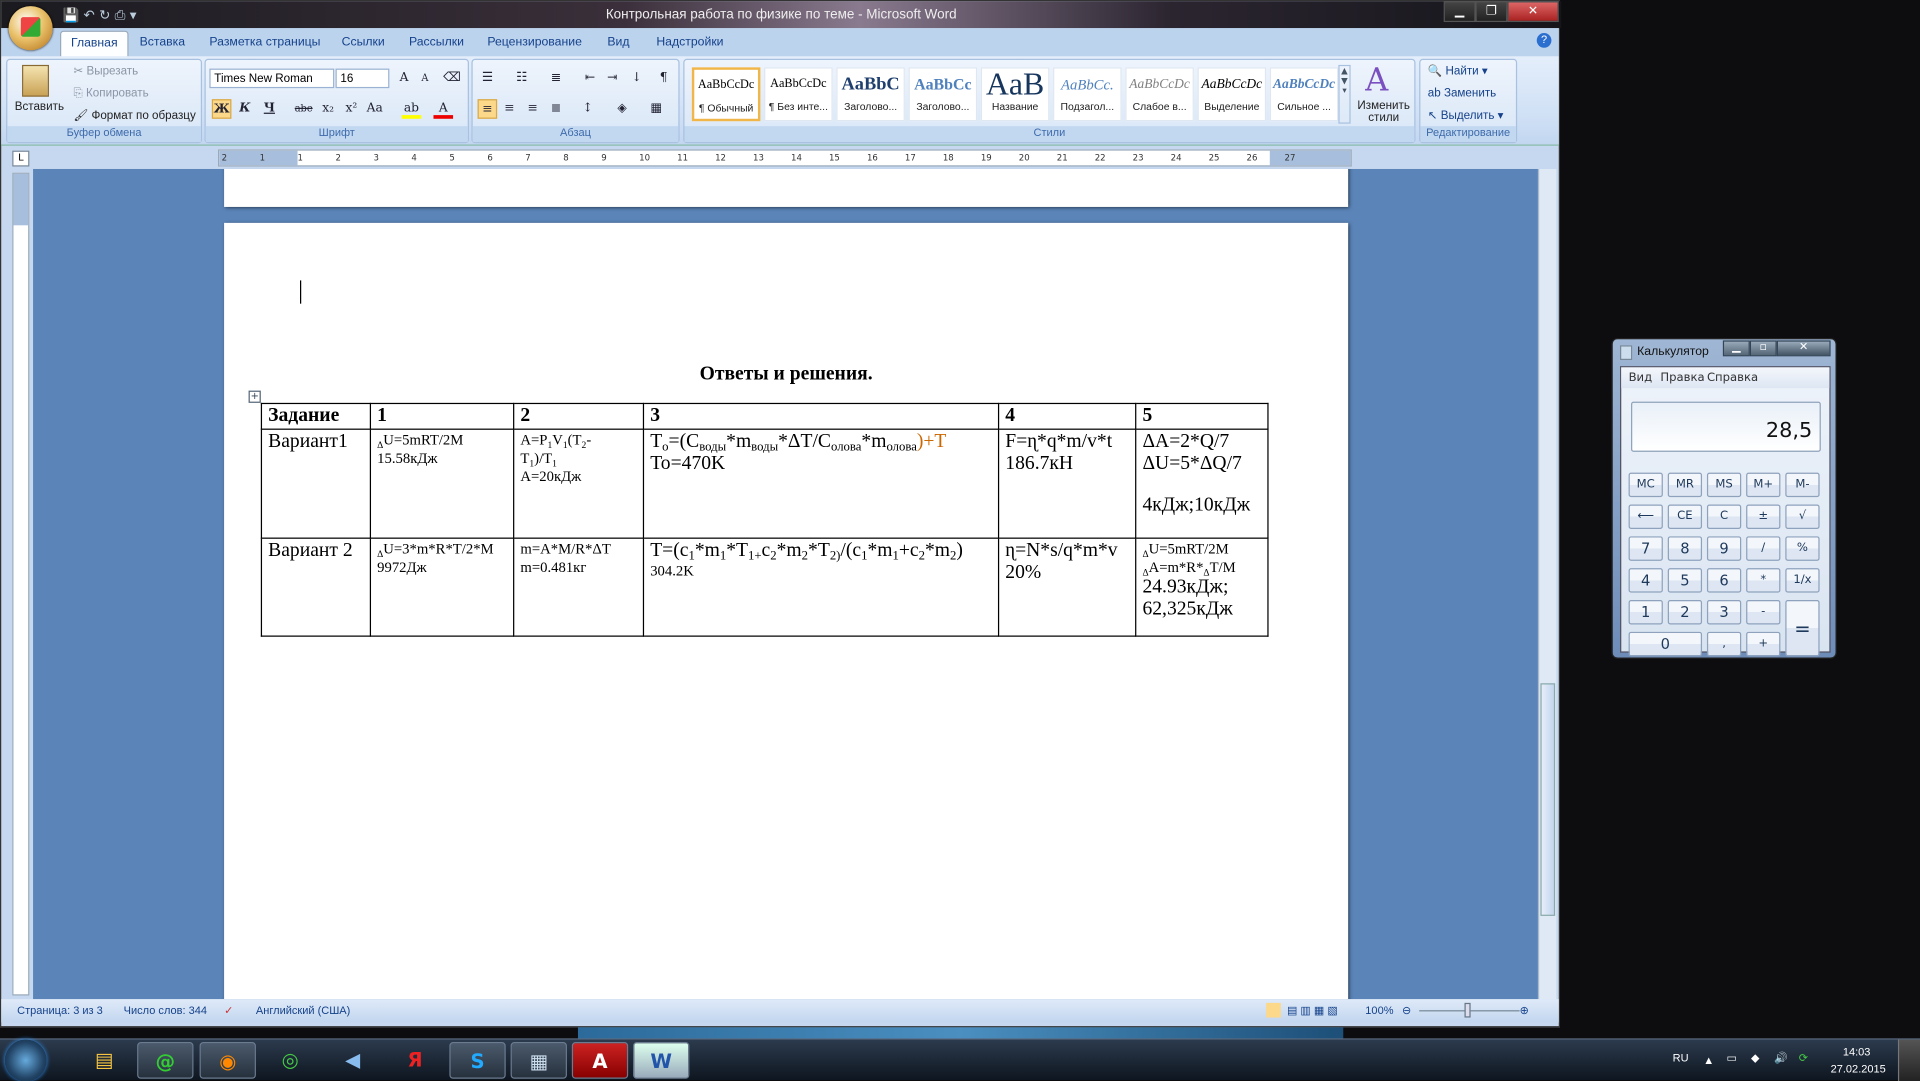 Image resolution: width=1920 pixels, height=1081 pixels. What do you see at coordinates (1763, 612) in the screenshot?
I see `calc-button: -` at bounding box center [1763, 612].